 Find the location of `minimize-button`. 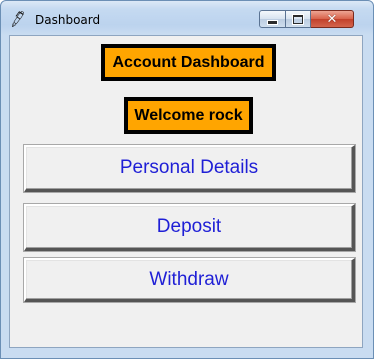

minimize-button is located at coordinates (272, 19).